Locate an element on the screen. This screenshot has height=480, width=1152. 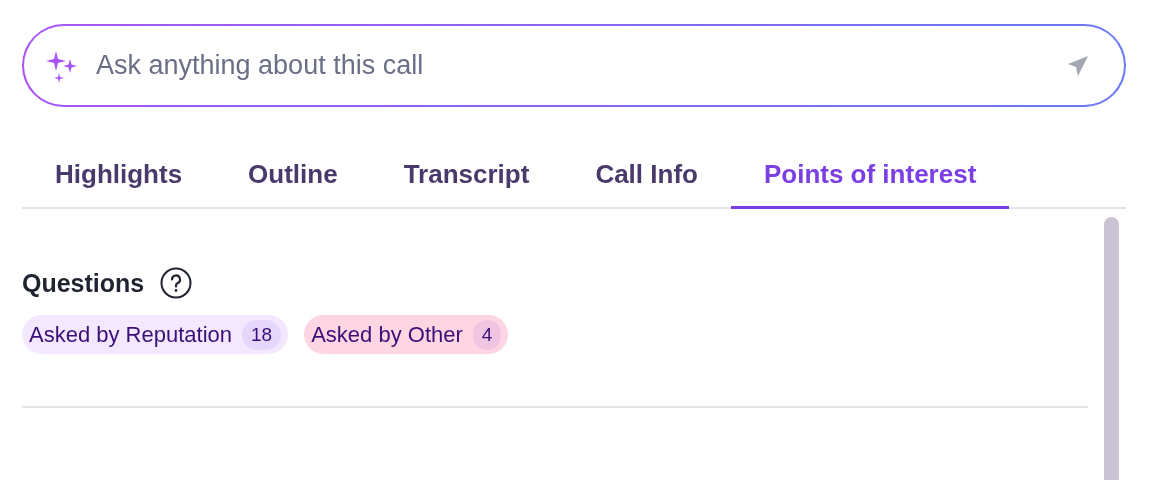
section-title: Questions is located at coordinates (83, 283).